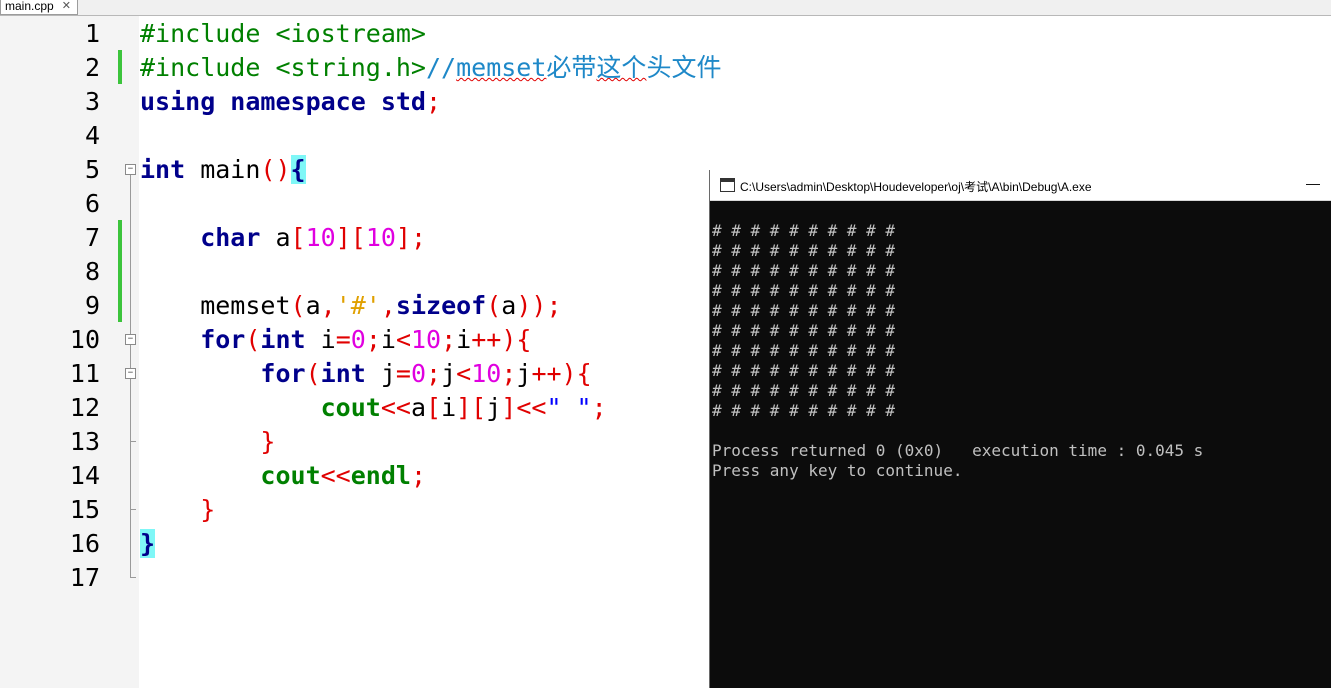  I want to click on code-line-12: cout<<a[i][j]<<" ";, so click(373, 408).